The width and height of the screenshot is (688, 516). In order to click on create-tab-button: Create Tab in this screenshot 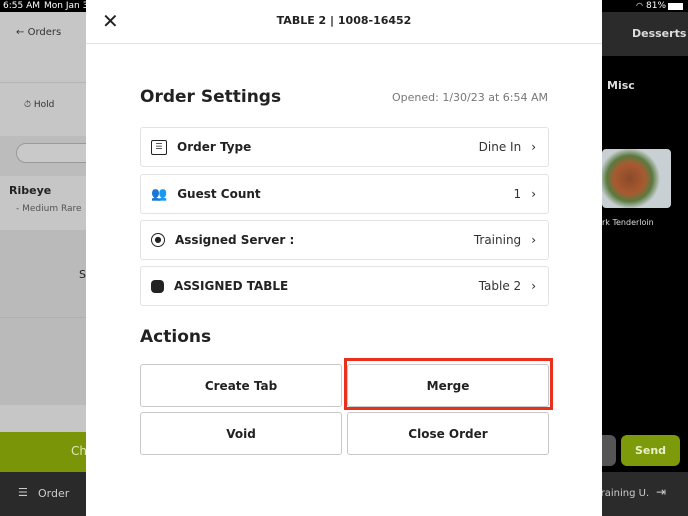, I will do `click(241, 385)`.